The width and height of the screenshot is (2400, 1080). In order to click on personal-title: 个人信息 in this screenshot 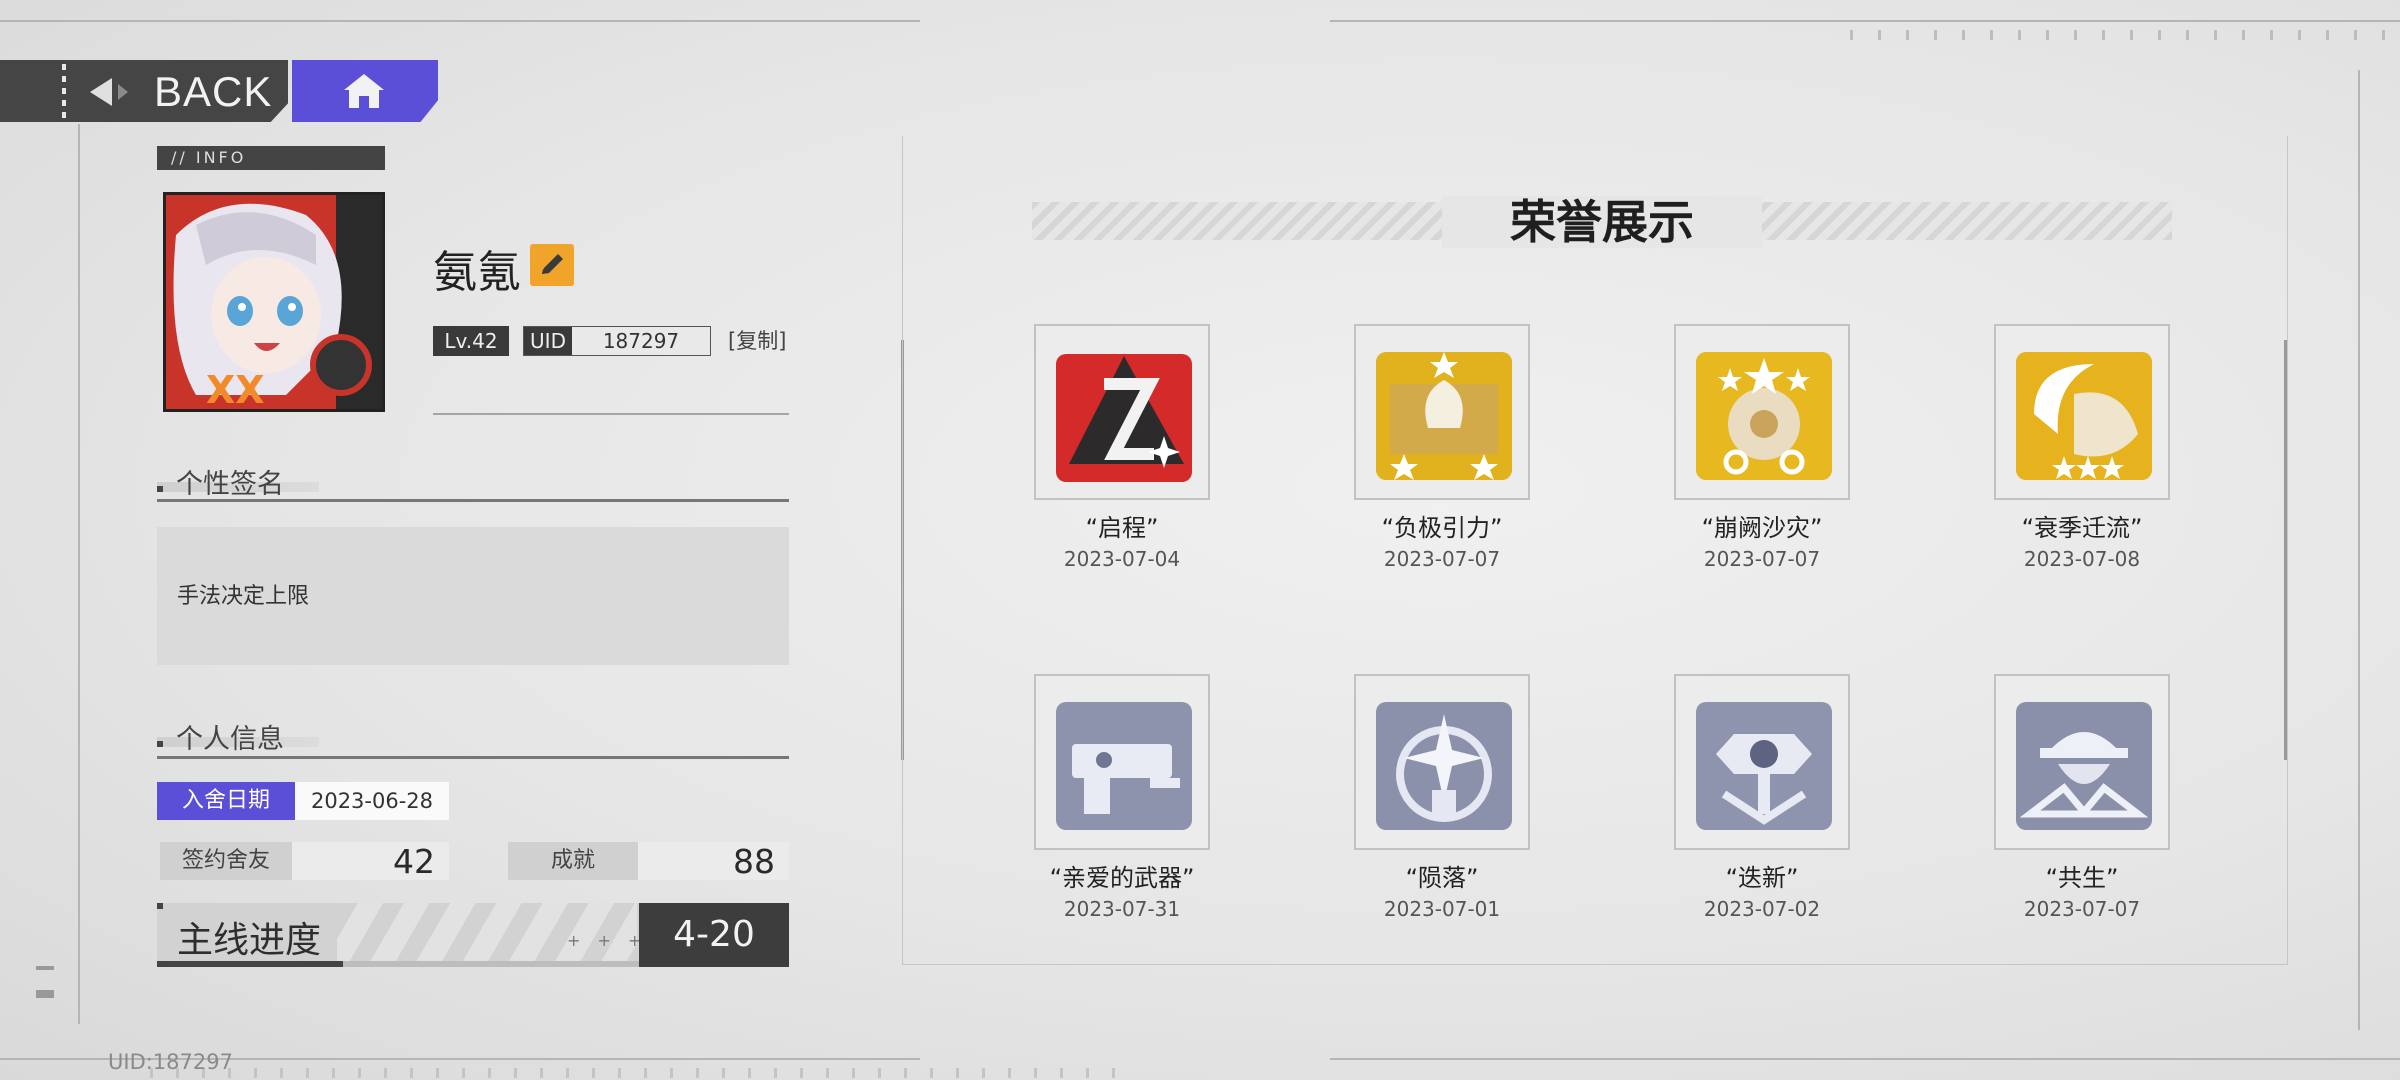, I will do `click(230, 739)`.